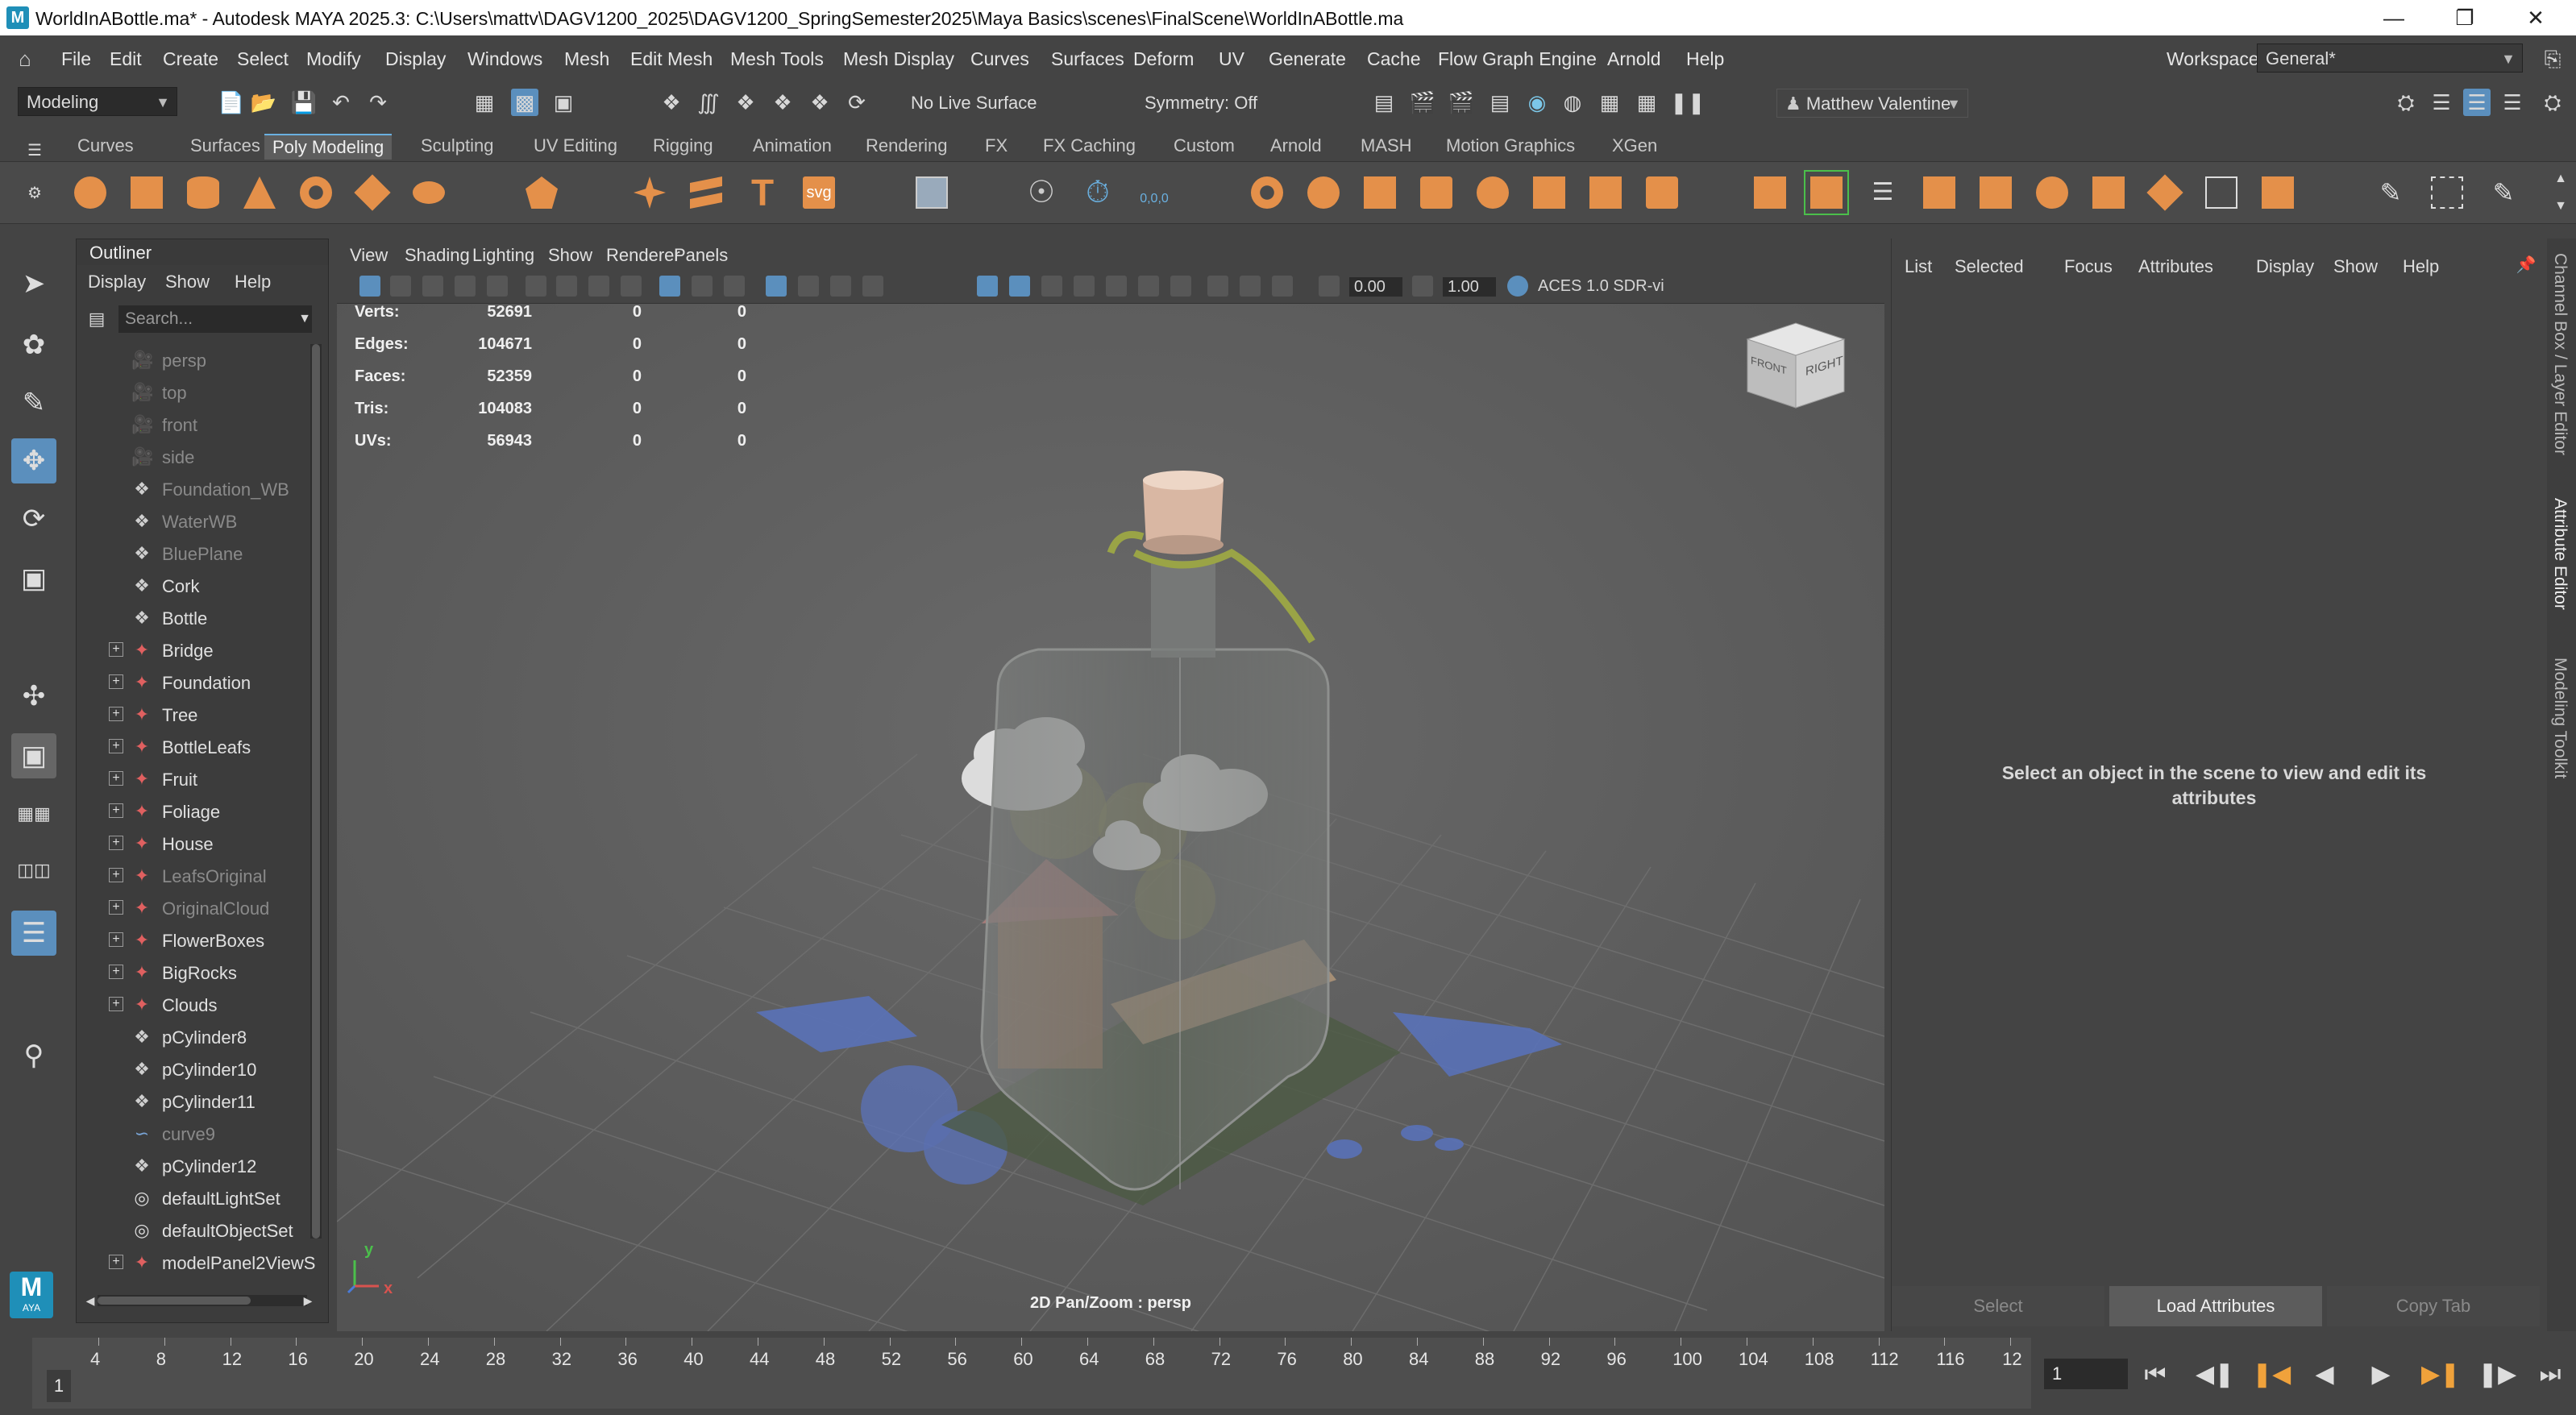 The height and width of the screenshot is (1415, 2576). What do you see at coordinates (33, 813) in the screenshot?
I see `four-view-layout-icon: ▦▦` at bounding box center [33, 813].